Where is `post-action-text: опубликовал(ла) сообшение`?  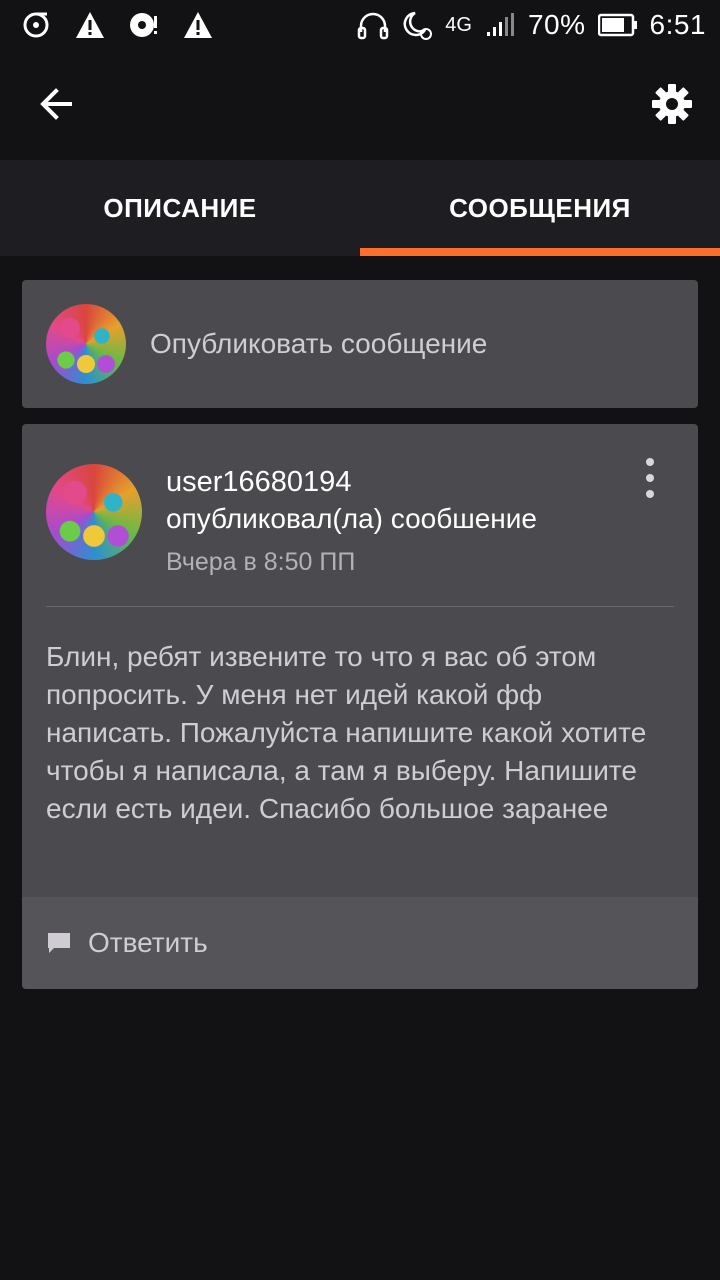
post-action-text: опубликовал(ла) сообшение is located at coordinates (351, 518).